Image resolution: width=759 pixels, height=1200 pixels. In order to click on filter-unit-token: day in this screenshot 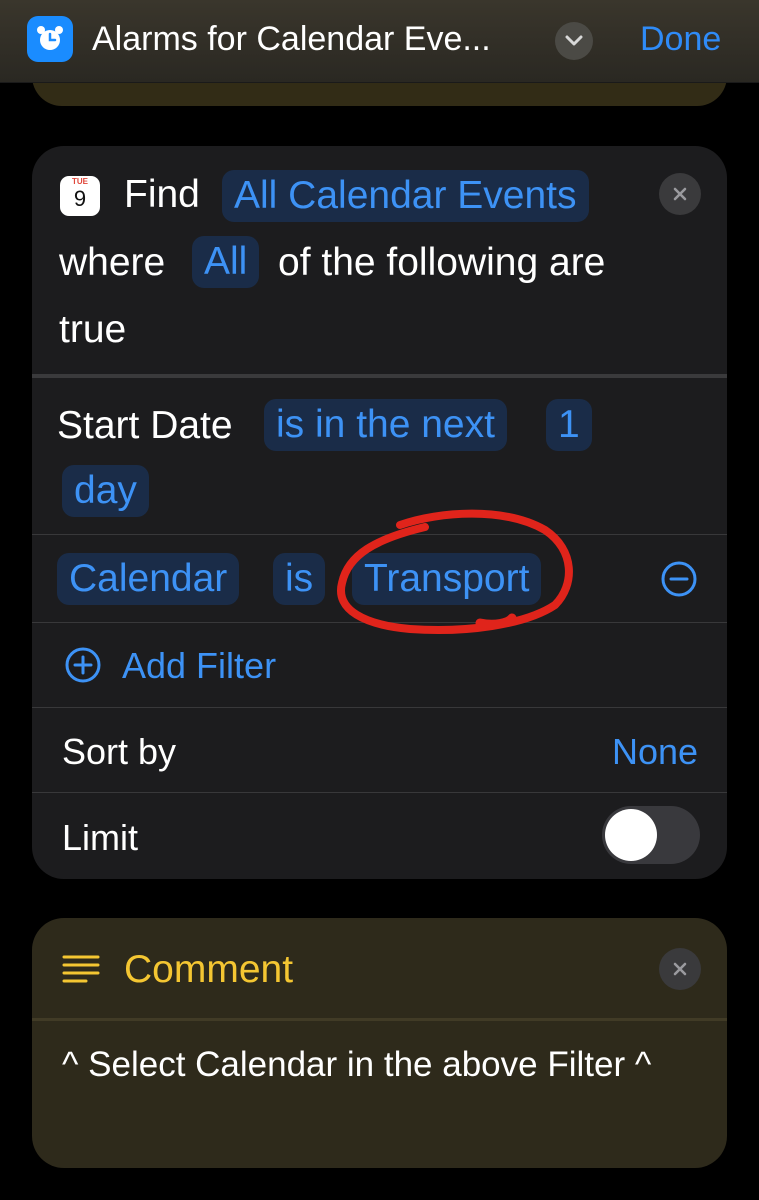, I will do `click(105, 491)`.